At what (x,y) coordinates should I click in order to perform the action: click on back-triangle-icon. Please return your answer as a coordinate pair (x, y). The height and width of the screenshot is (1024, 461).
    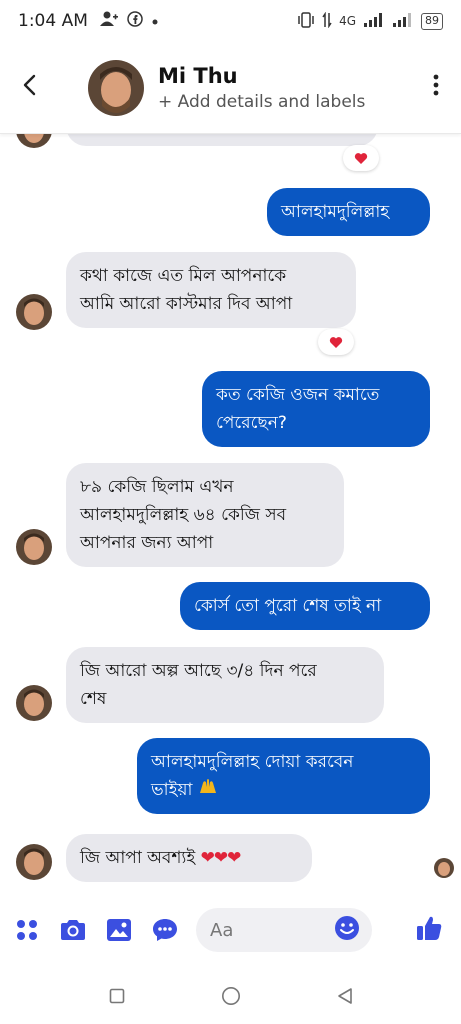
    Looking at the image, I should click on (345, 996).